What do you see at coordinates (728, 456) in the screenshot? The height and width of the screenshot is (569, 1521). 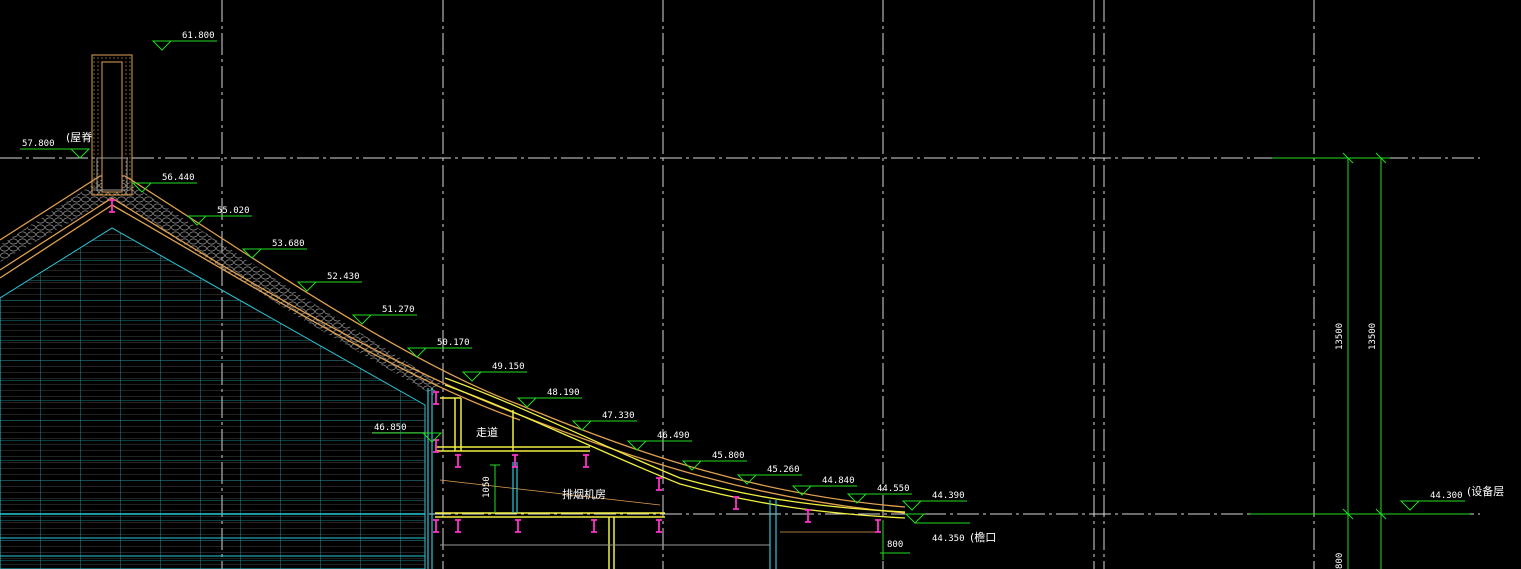 I see `elevation-value: 45.800` at bounding box center [728, 456].